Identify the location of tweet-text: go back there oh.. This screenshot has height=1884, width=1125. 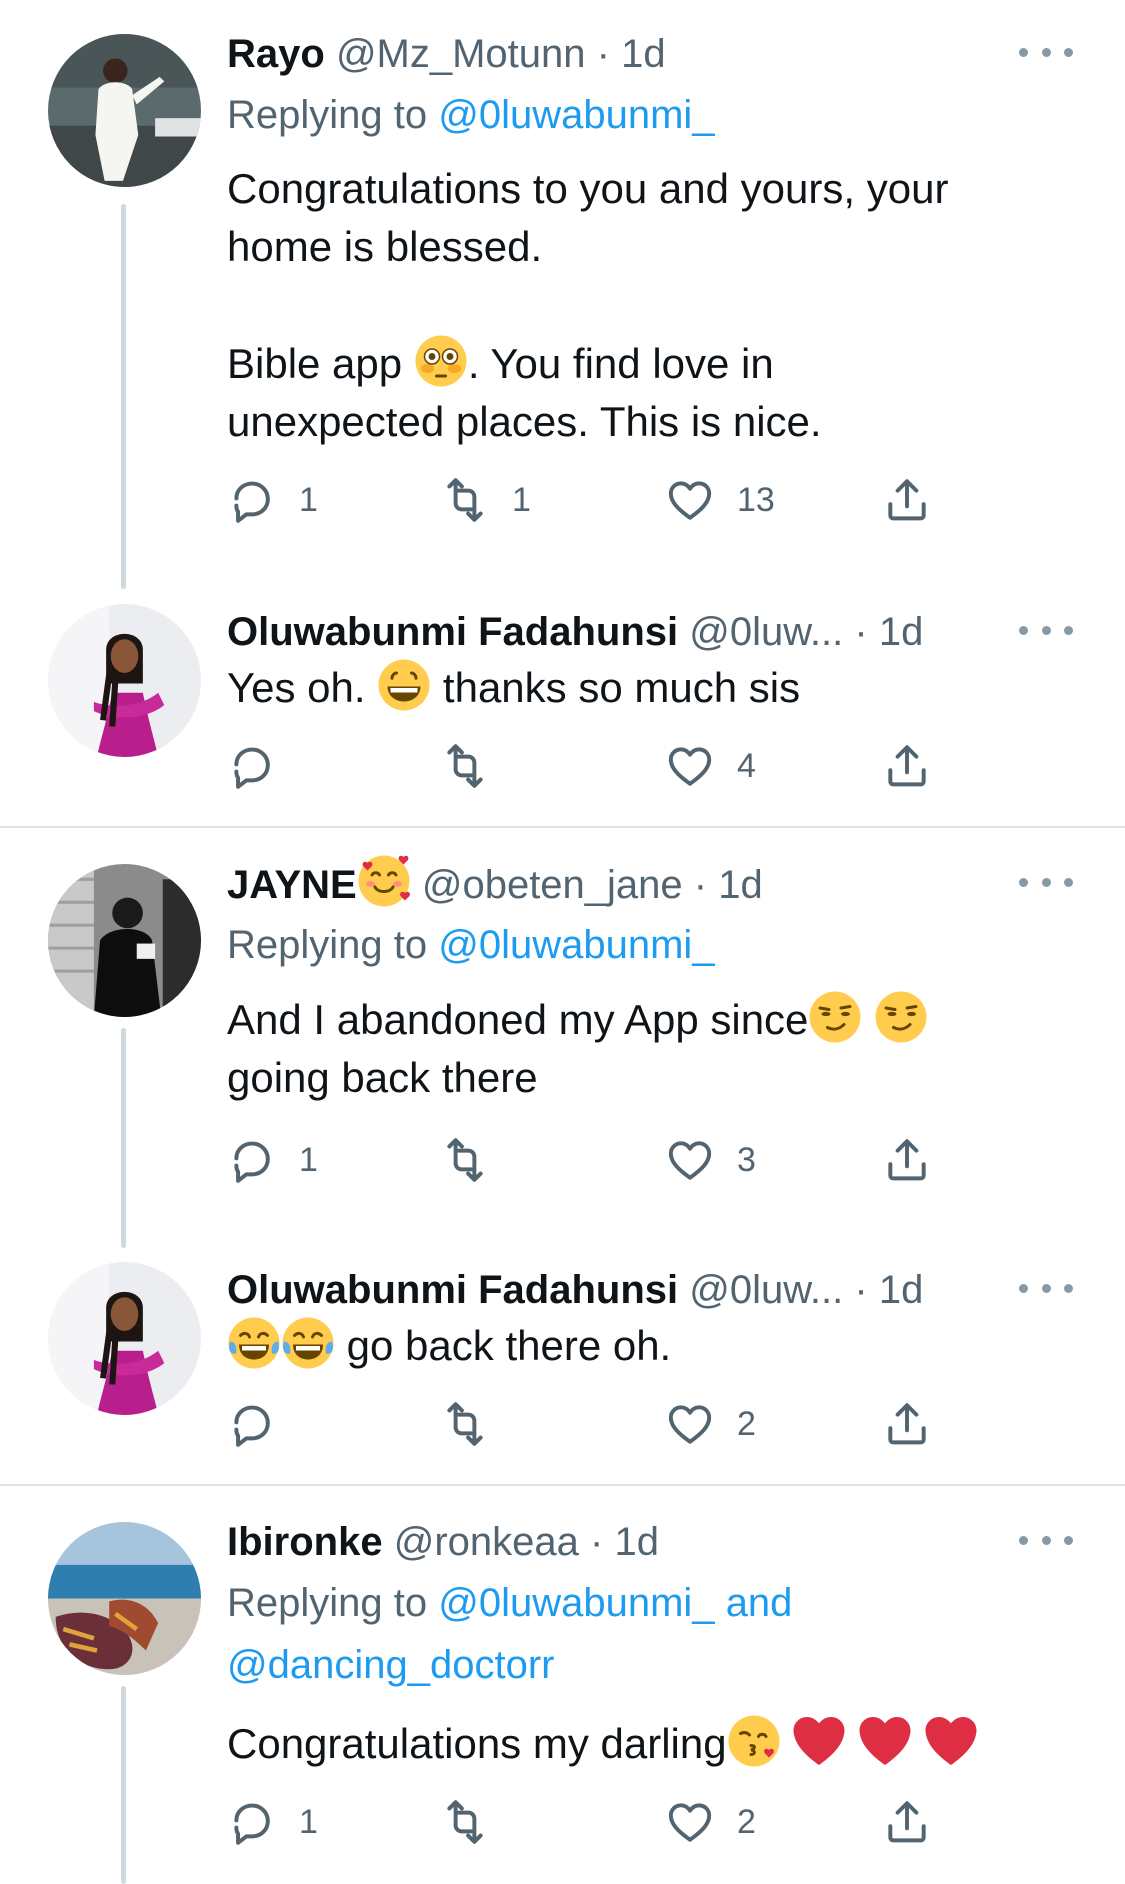
(646, 1345).